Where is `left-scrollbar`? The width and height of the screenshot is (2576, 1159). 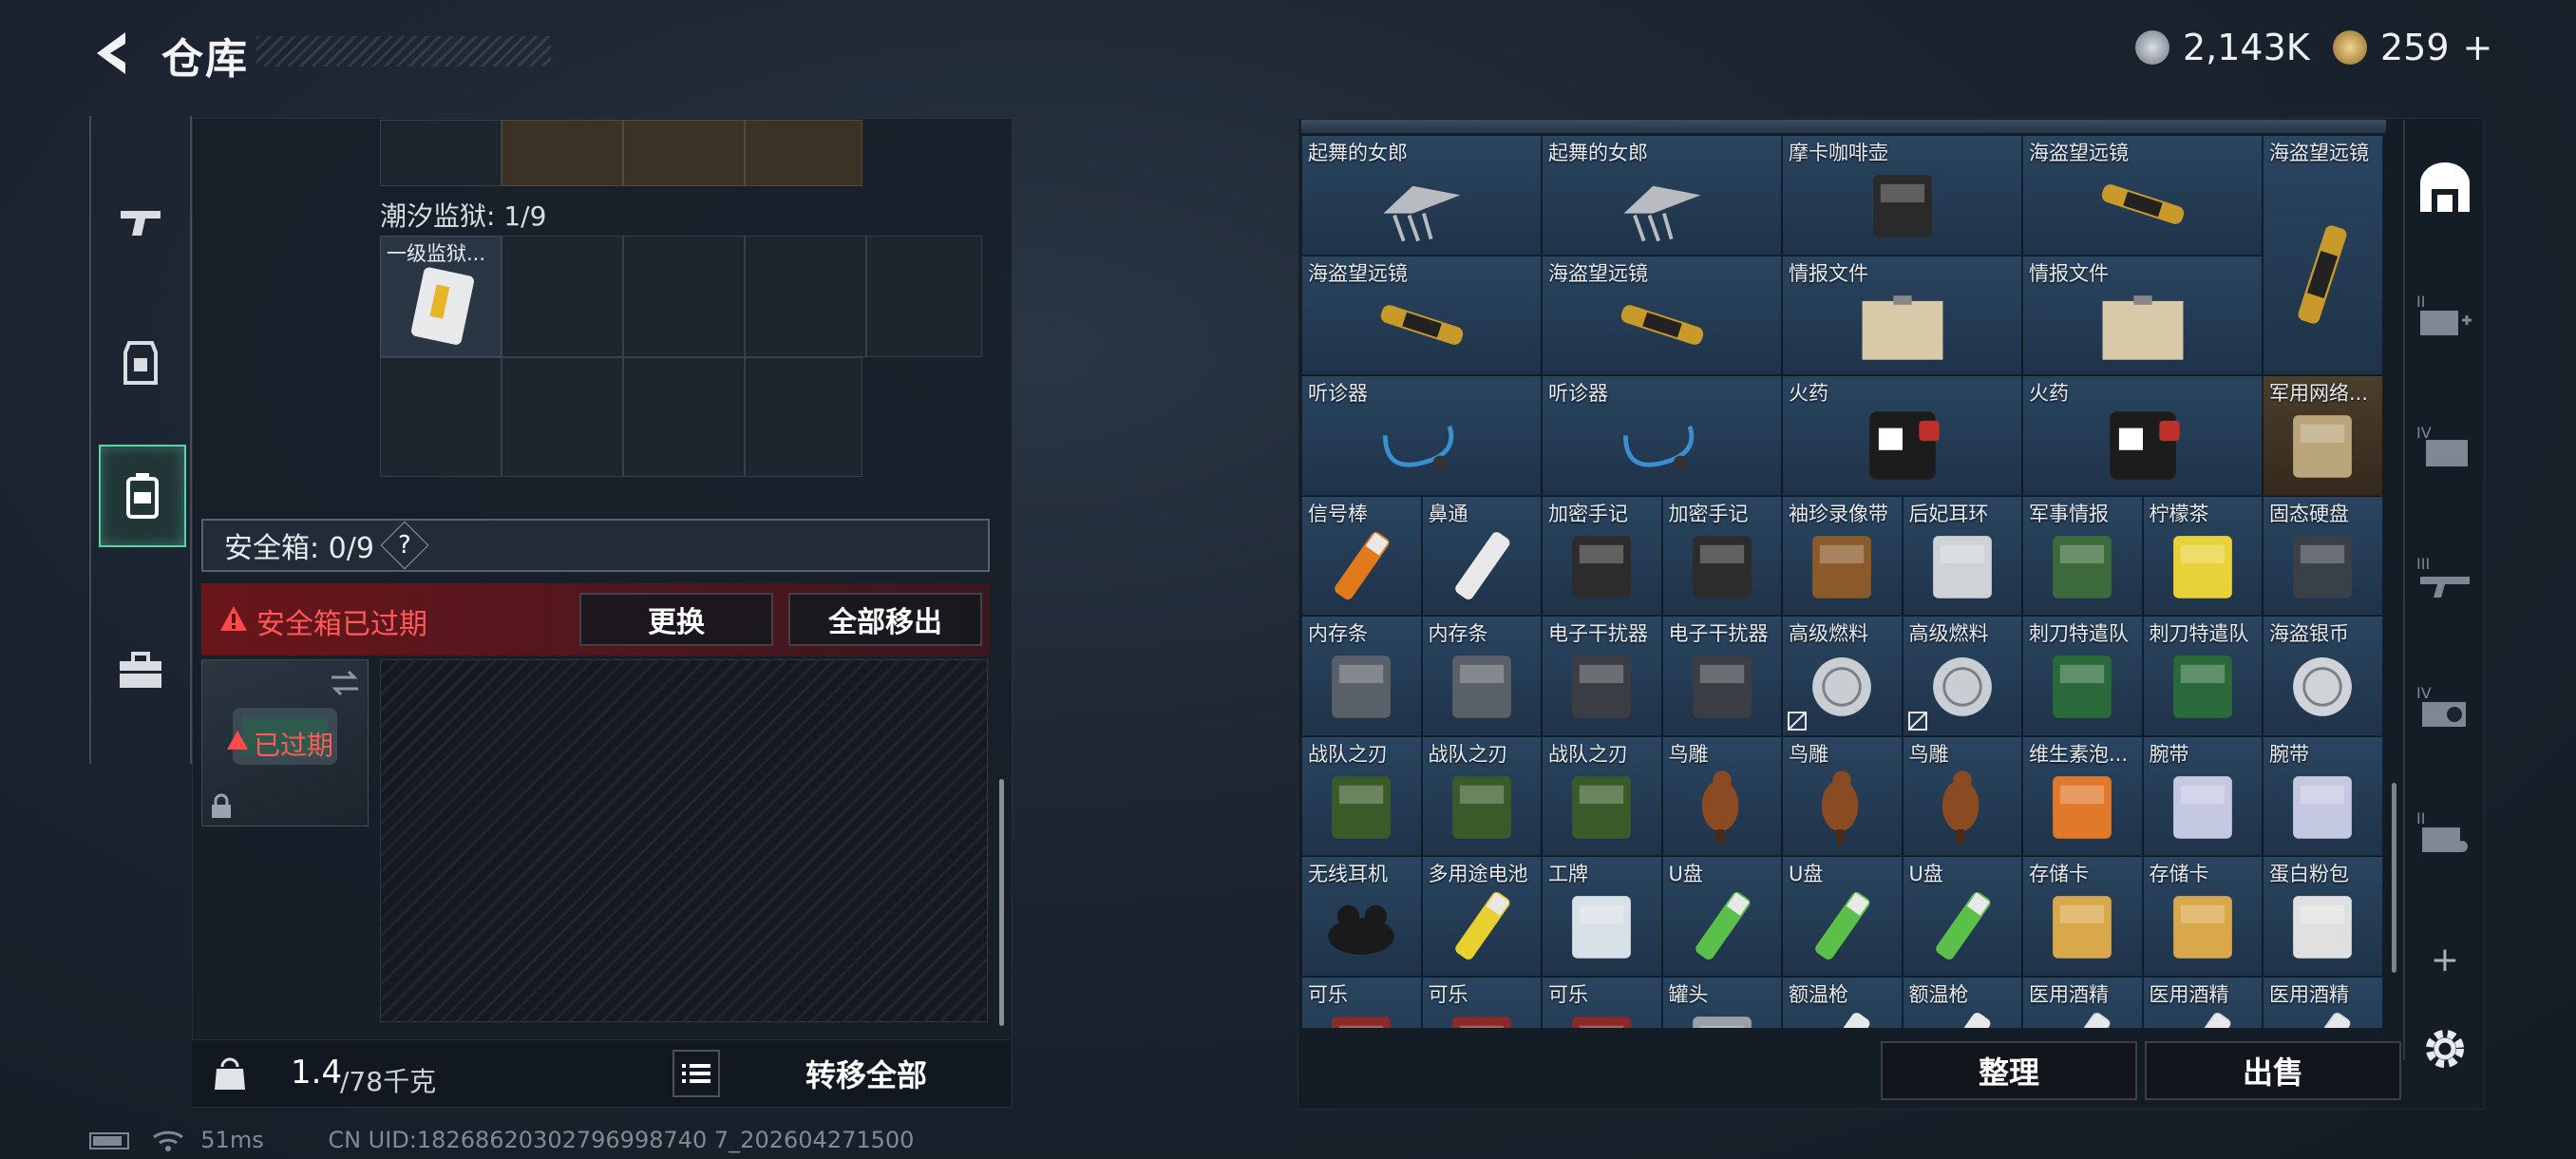 left-scrollbar is located at coordinates (1001, 902).